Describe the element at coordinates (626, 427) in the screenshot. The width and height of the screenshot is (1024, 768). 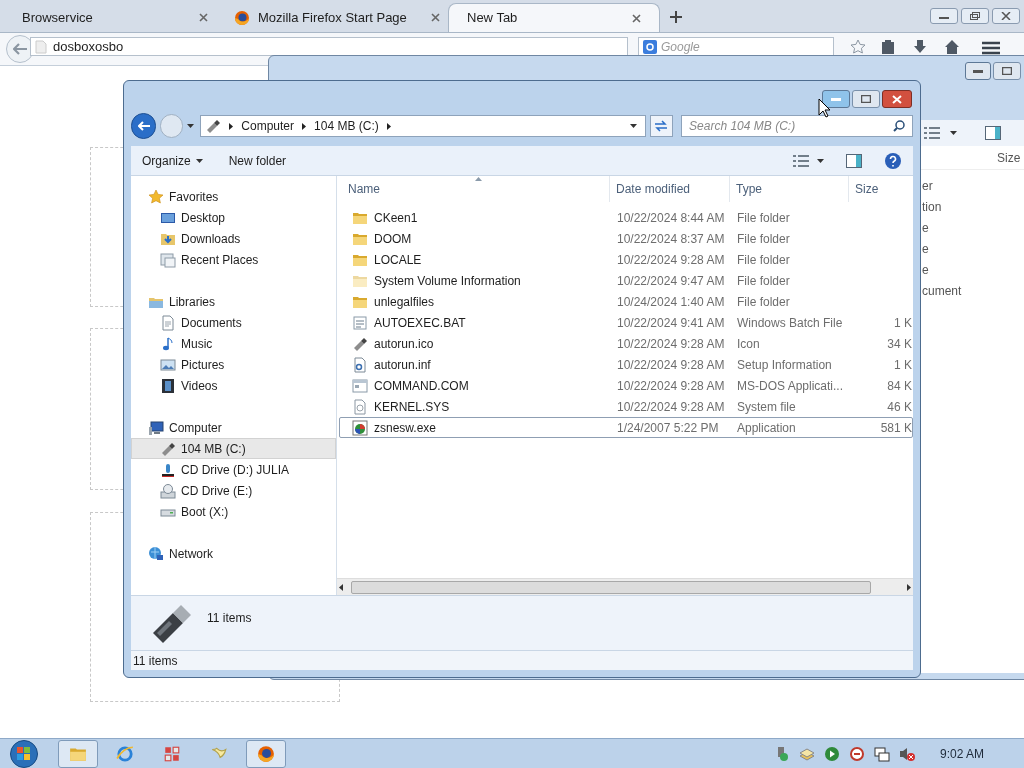
I see `file-row: zsnesw.exe 1/24/2007 5:22 PM Application 581 K` at that location.